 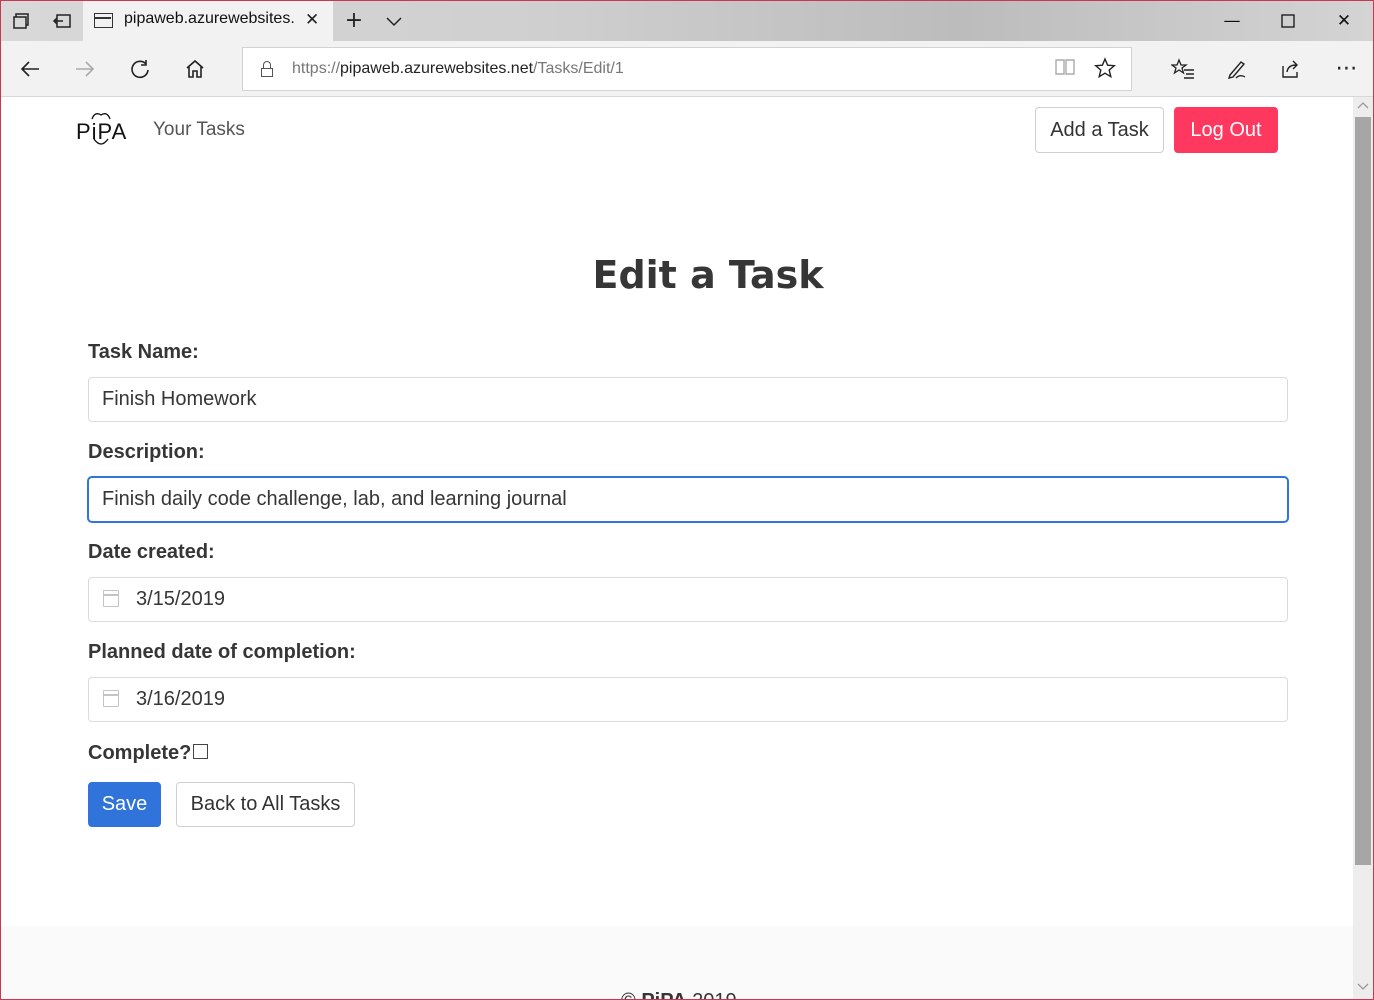 What do you see at coordinates (146, 452) in the screenshot?
I see `description-label: Description:` at bounding box center [146, 452].